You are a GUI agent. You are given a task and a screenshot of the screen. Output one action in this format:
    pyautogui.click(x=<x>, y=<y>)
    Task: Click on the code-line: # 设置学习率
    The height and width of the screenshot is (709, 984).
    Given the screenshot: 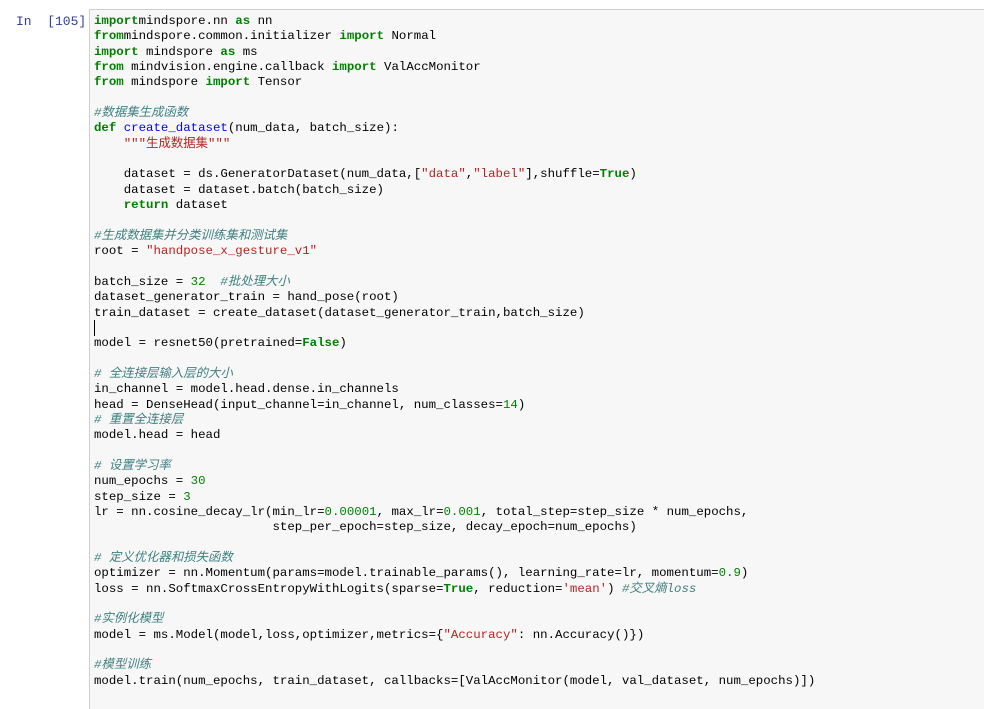 What is the action you would take?
    pyautogui.click(x=454, y=466)
    